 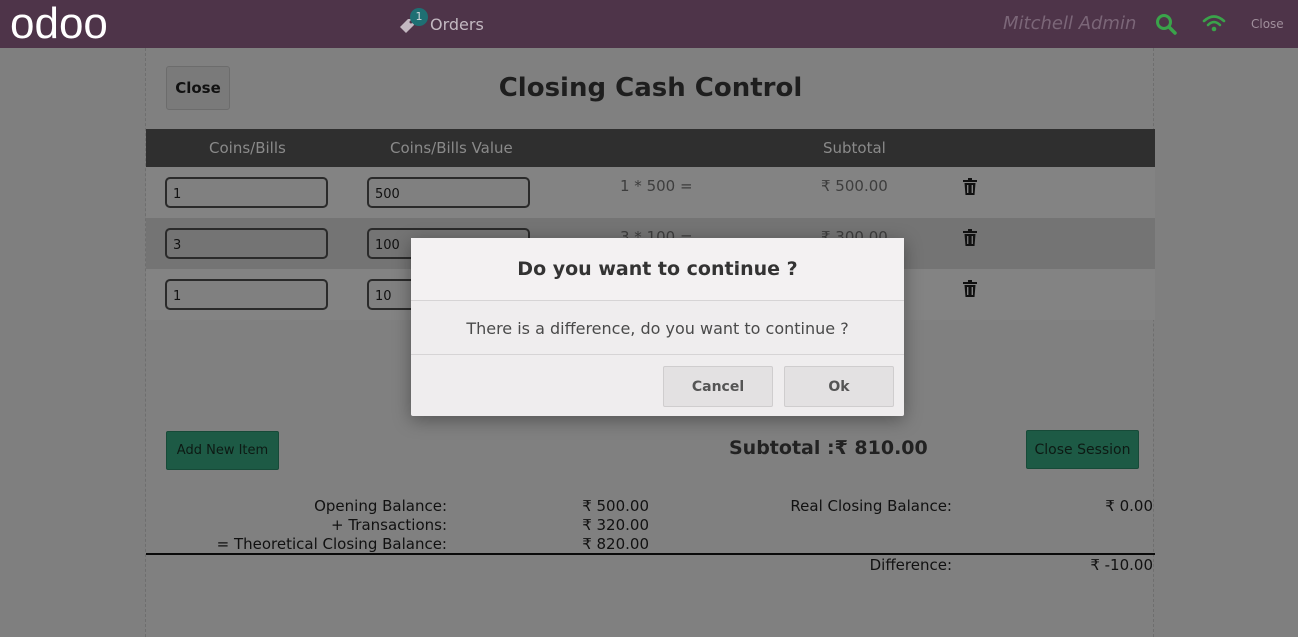 I want to click on theoretical-balance-label: = Theoretical Closing Balance:, so click(x=331, y=544).